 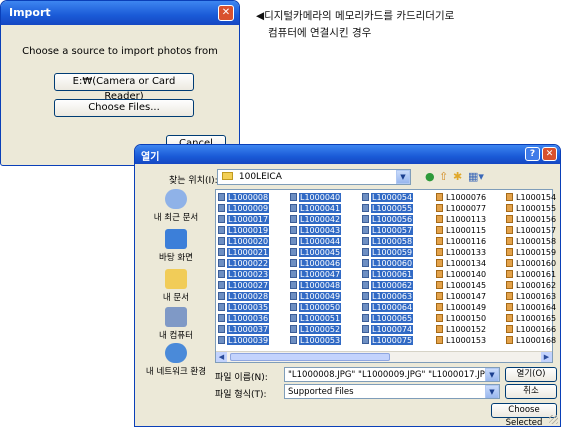 What do you see at coordinates (316, 340) in the screenshot?
I see `file-item: L1000053` at bounding box center [316, 340].